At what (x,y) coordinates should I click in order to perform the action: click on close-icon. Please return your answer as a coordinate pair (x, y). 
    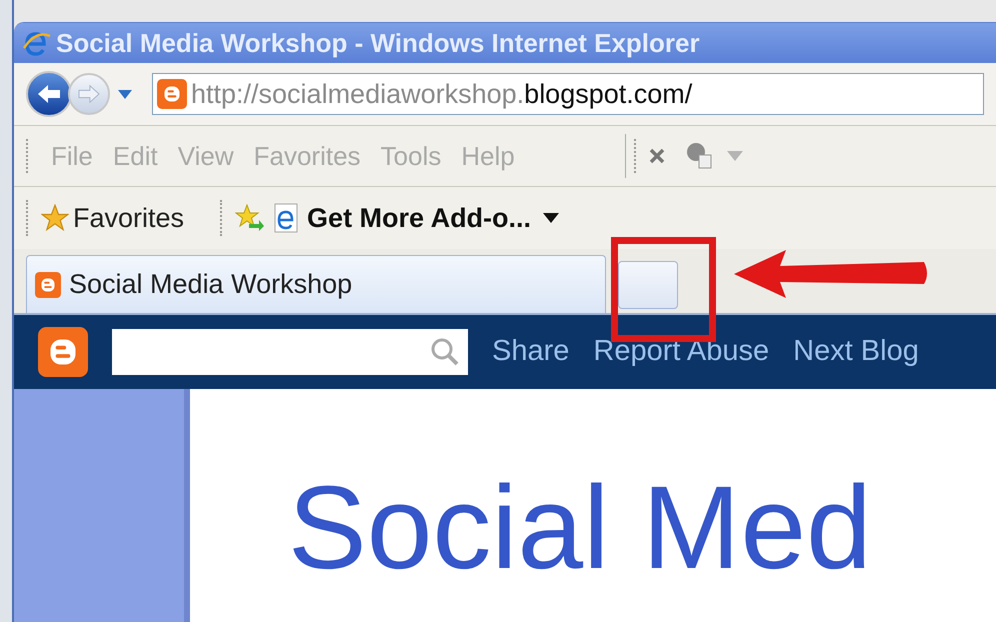
    Looking at the image, I should click on (656, 156).